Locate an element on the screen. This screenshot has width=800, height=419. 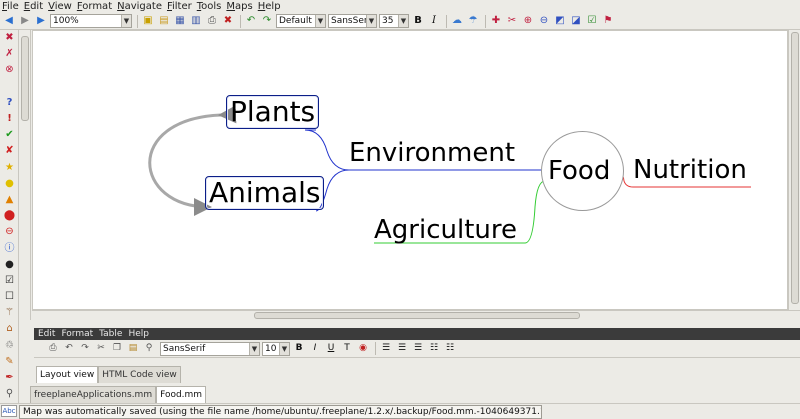
remove-link-icon: ✂ is located at coordinates (512, 21).